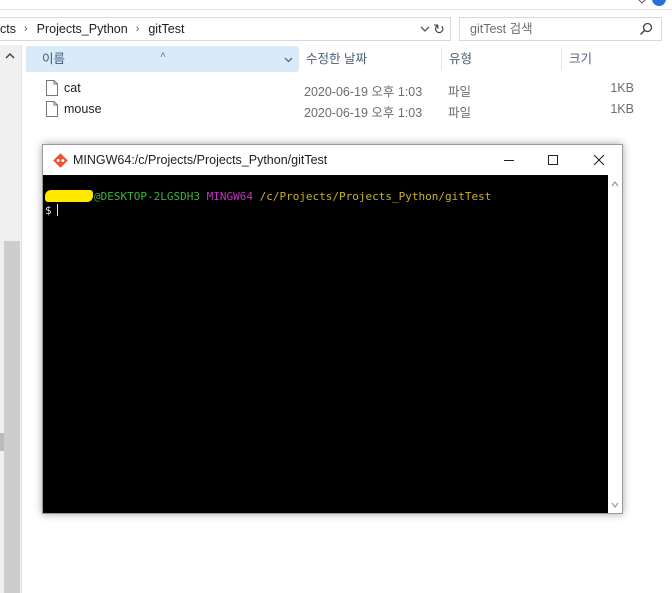  Describe the element at coordinates (147, 196) in the screenshot. I see `prompt-host: @DESKTOP-2LGSDH3` at that location.